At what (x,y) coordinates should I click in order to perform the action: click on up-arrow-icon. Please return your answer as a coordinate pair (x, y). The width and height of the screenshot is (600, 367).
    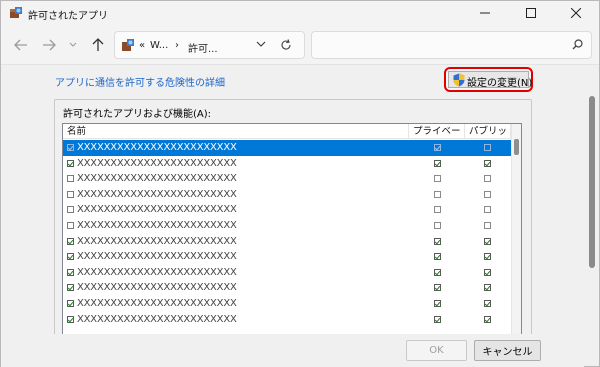
    Looking at the image, I should click on (98, 44).